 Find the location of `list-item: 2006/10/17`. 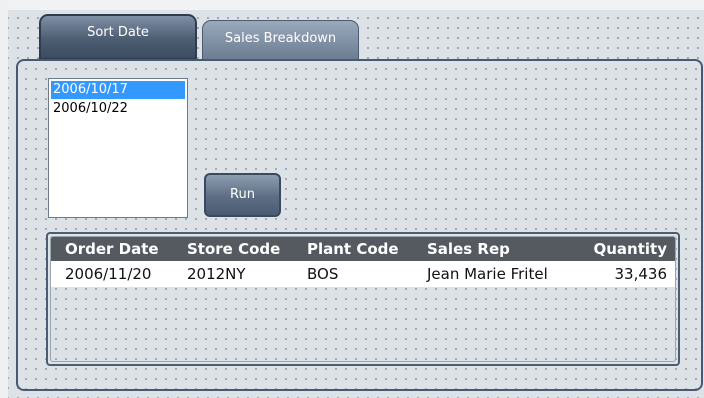

list-item: 2006/10/17 is located at coordinates (118, 90).